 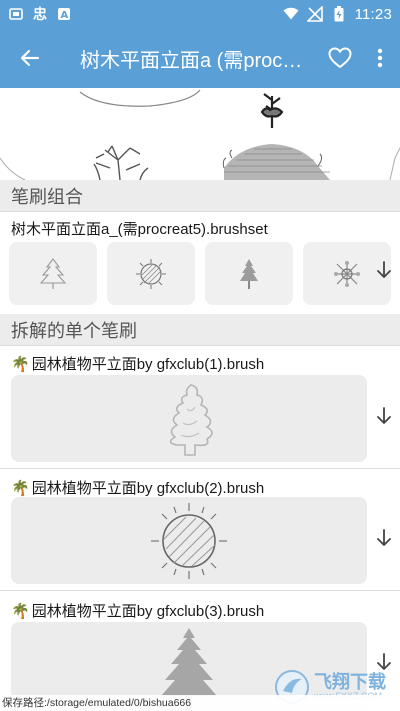 I want to click on brushset-filename-text: 树木平面立面a_(需procreat5).brushset, so click(x=139, y=229).